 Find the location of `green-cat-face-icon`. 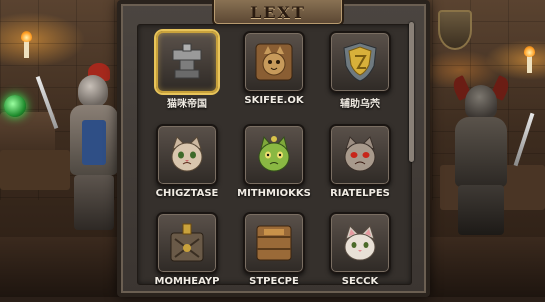

green-cat-face-icon is located at coordinates (274, 153).